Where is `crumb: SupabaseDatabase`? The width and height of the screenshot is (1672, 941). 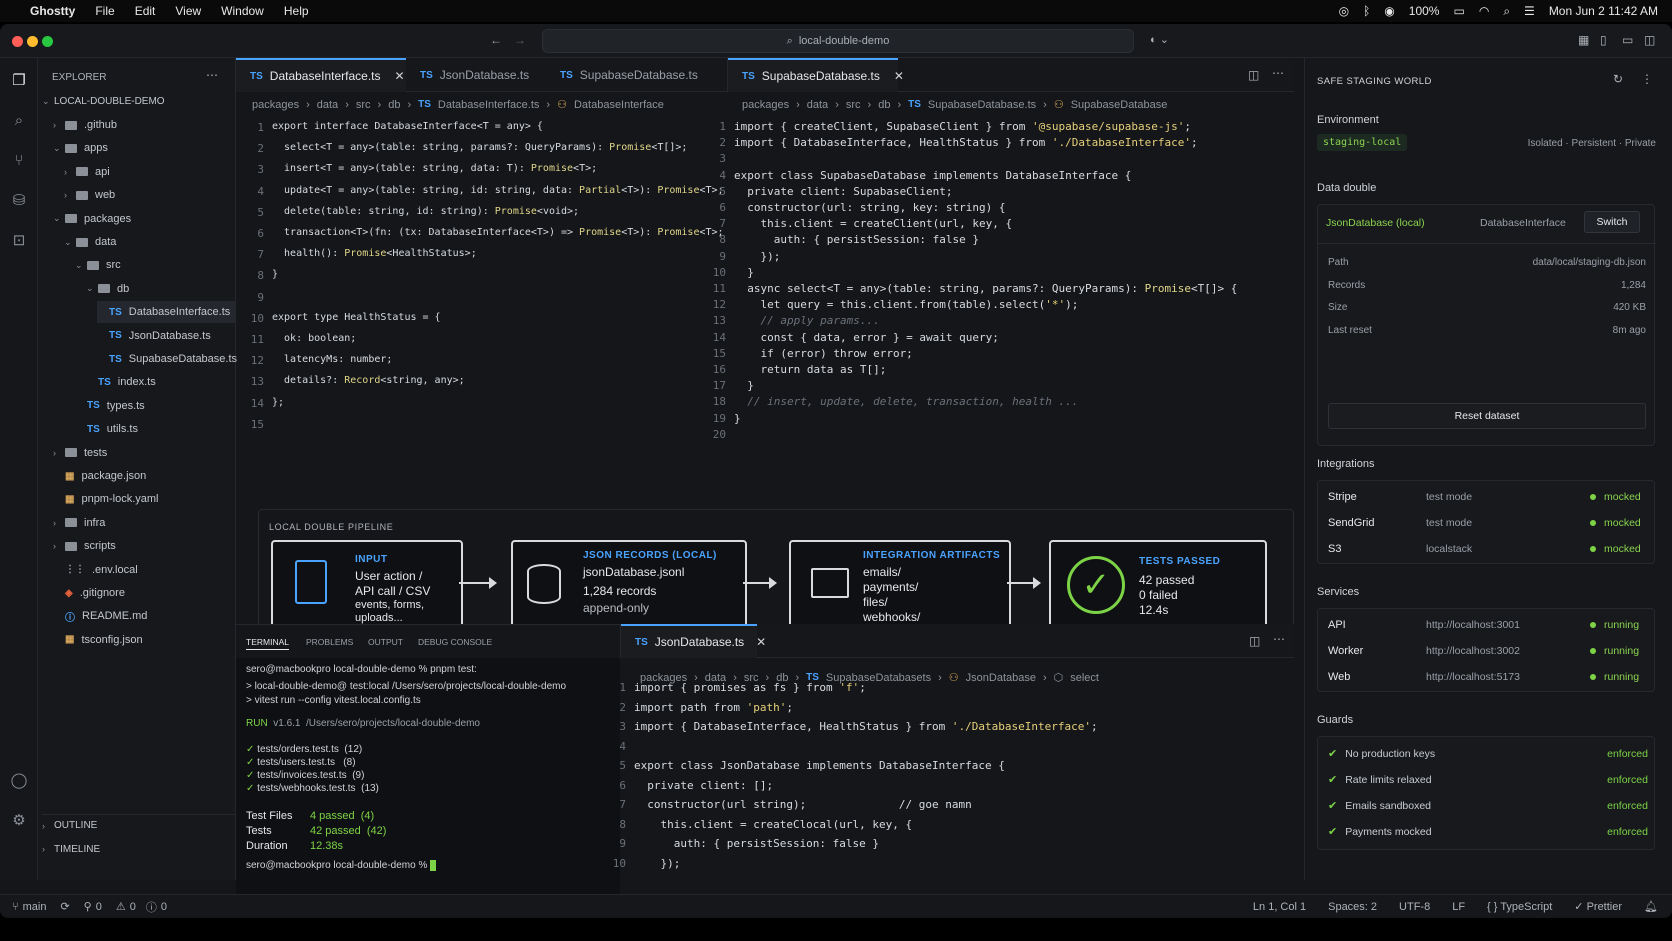
crumb: SupabaseDatabase is located at coordinates (1119, 105).